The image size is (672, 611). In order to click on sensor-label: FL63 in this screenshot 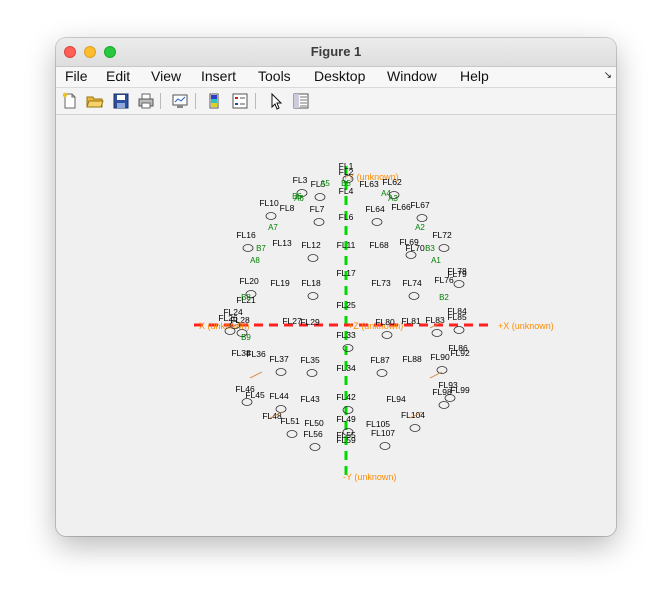, I will do `click(369, 184)`.